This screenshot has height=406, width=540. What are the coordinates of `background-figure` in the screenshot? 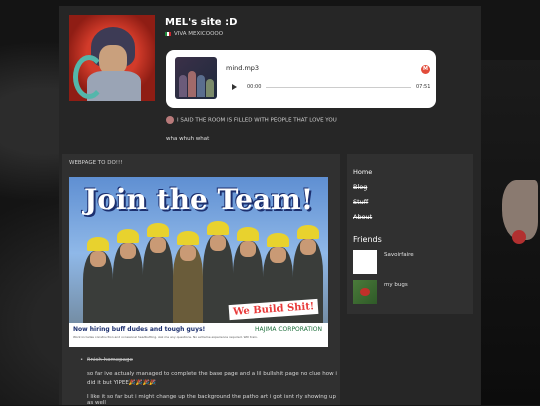 It's located at (510, 232).